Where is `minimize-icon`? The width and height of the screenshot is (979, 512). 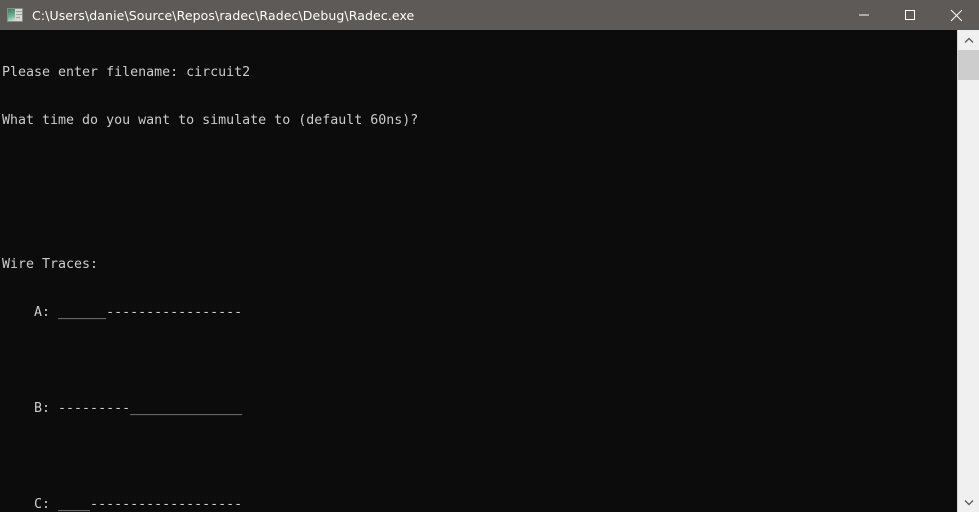 minimize-icon is located at coordinates (864, 15).